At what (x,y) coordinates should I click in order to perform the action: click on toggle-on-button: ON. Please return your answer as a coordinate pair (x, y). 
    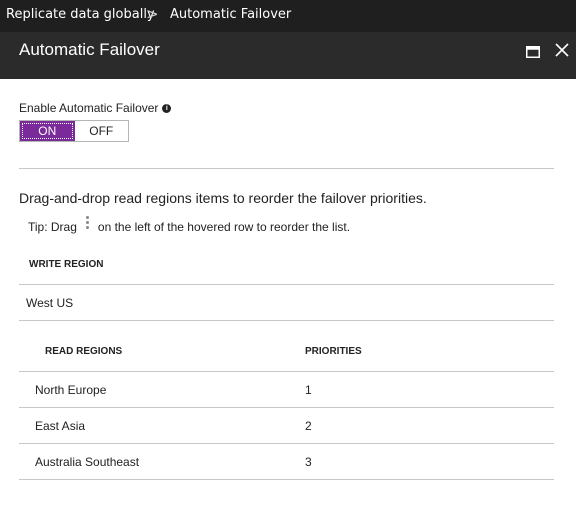
    Looking at the image, I should click on (47, 131).